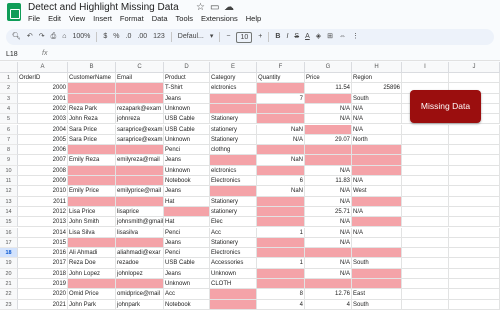 The image size is (500, 329). What do you see at coordinates (474, 67) in the screenshot?
I see `column-header-j: J` at bounding box center [474, 67].